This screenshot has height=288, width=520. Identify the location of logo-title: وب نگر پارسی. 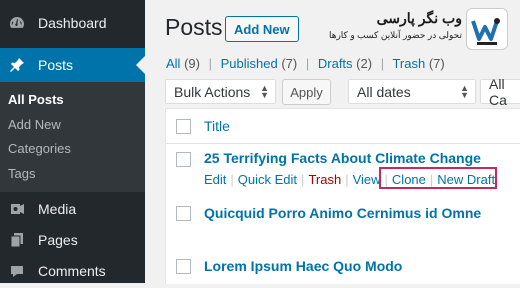
(419, 18).